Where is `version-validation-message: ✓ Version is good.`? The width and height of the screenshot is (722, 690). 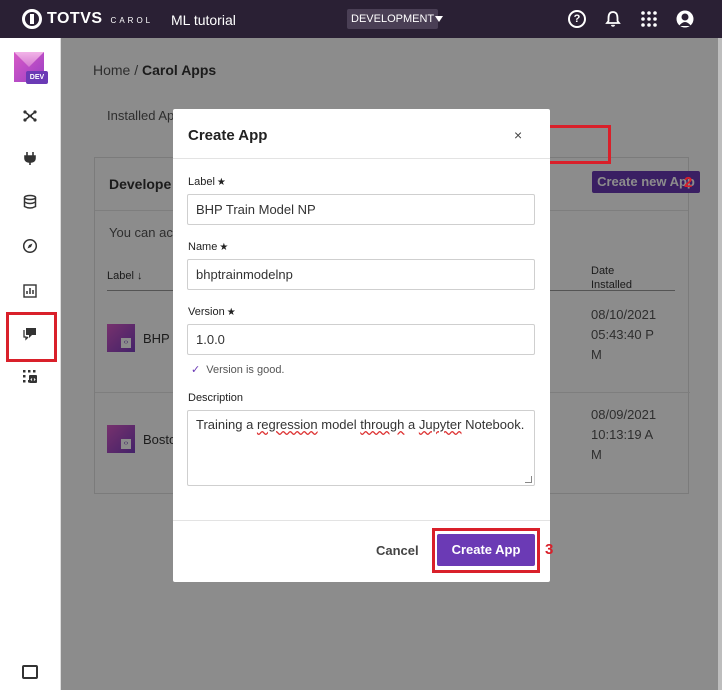
version-validation-message: ✓ Version is good. is located at coordinates (238, 369).